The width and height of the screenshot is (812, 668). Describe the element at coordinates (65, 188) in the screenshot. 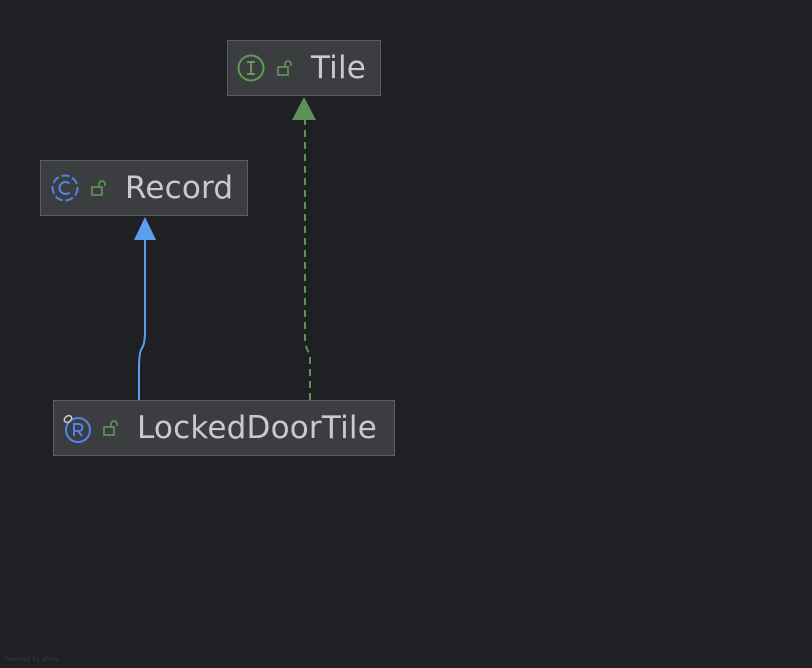

I see `class-icon` at that location.